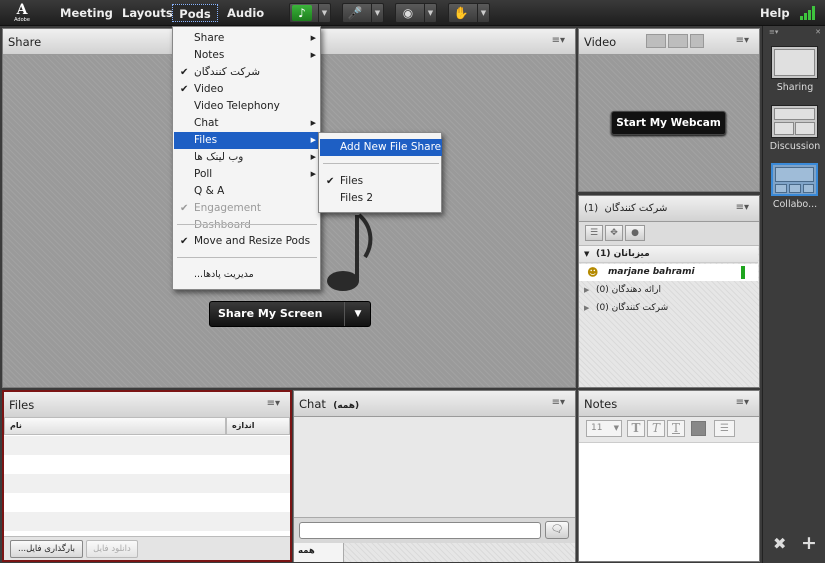  Describe the element at coordinates (46, 549) in the screenshot. I see `upload-file-button: ...بارگذاری فایل` at that location.